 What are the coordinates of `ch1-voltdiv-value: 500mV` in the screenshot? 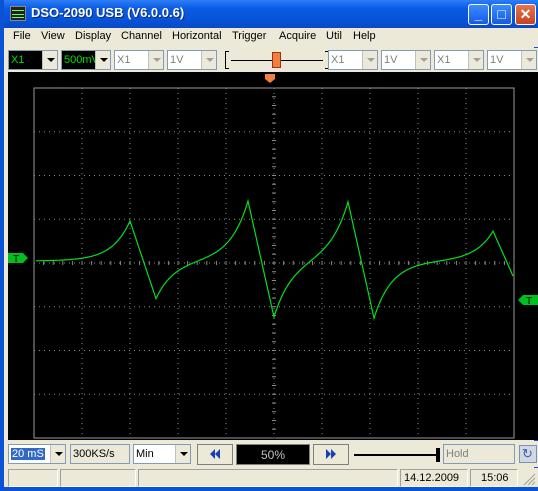 It's located at (80, 60).